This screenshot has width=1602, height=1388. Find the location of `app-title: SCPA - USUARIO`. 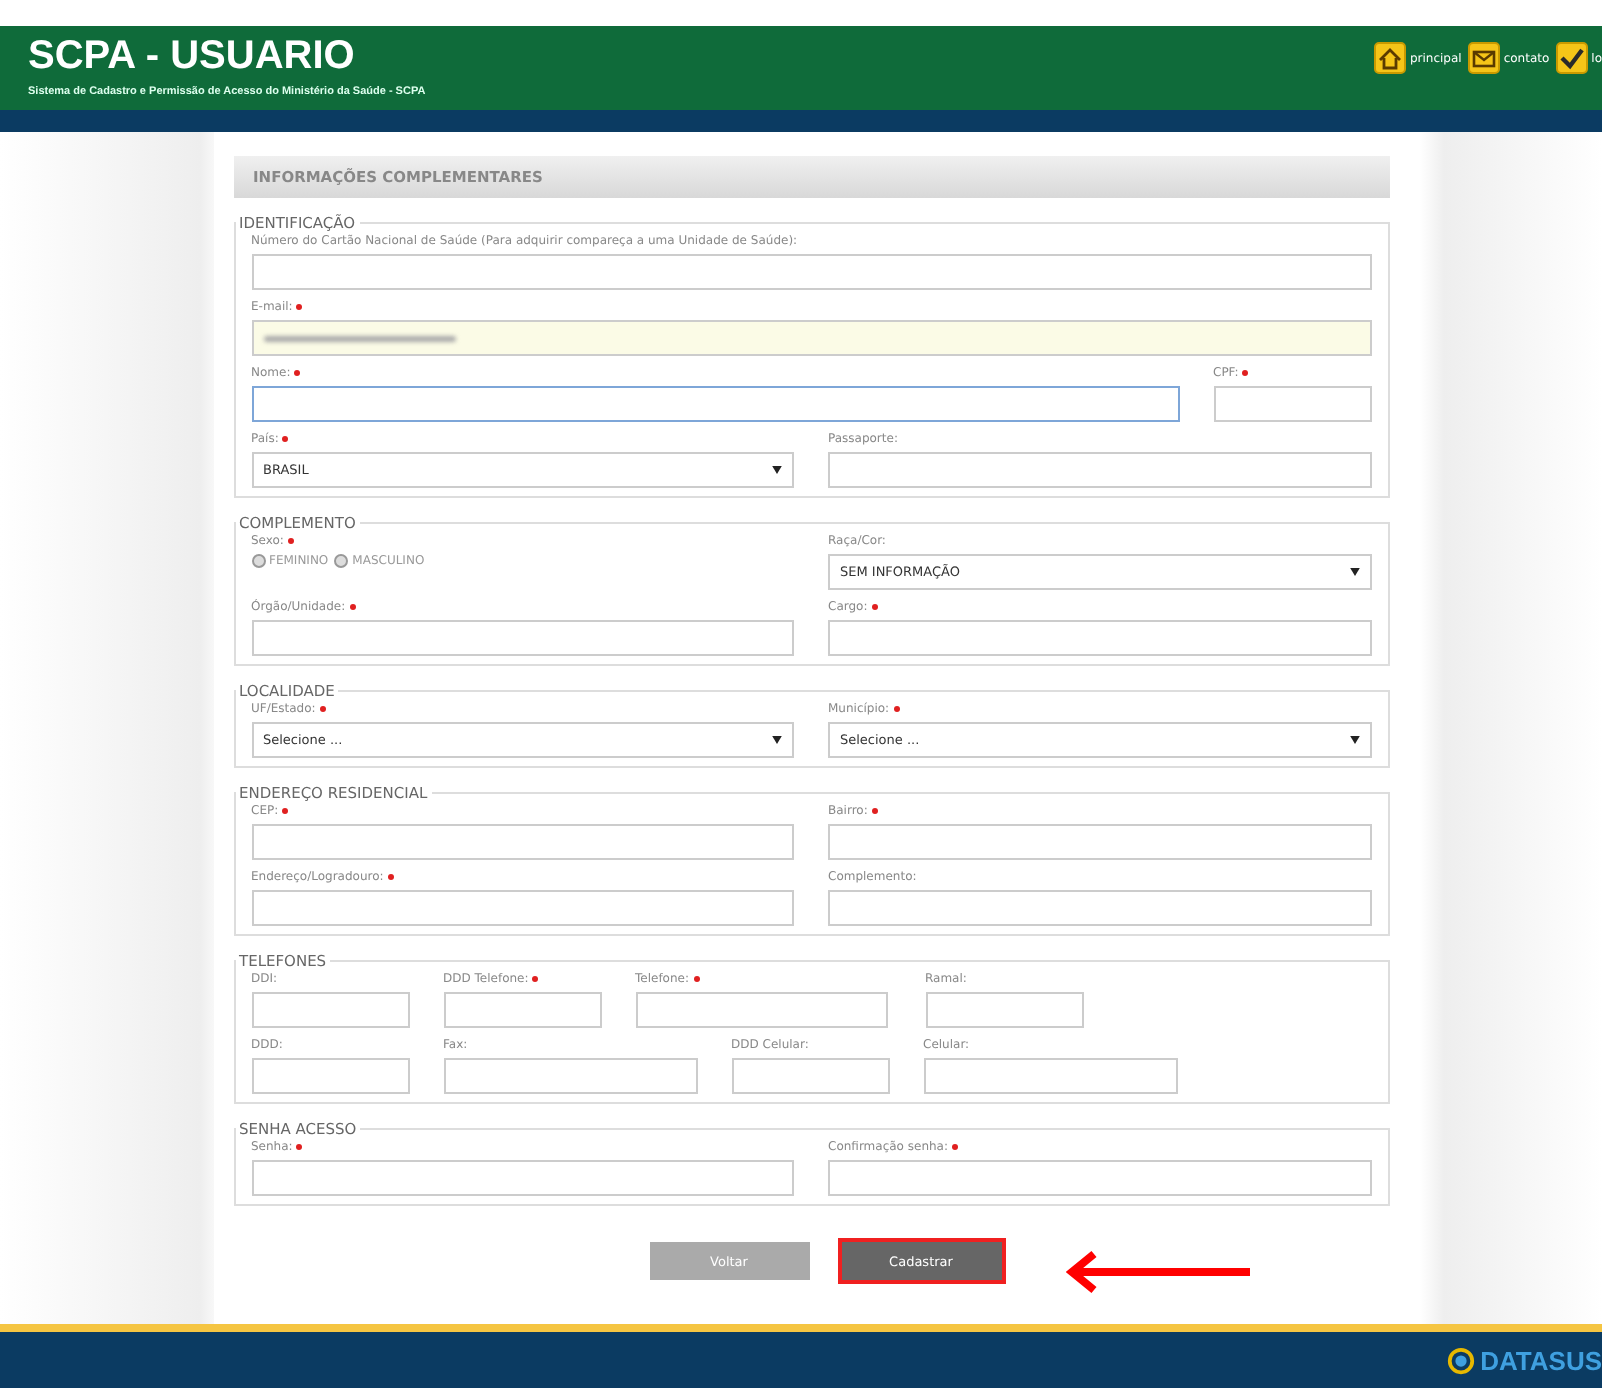

app-title: SCPA - USUARIO is located at coordinates (192, 56).